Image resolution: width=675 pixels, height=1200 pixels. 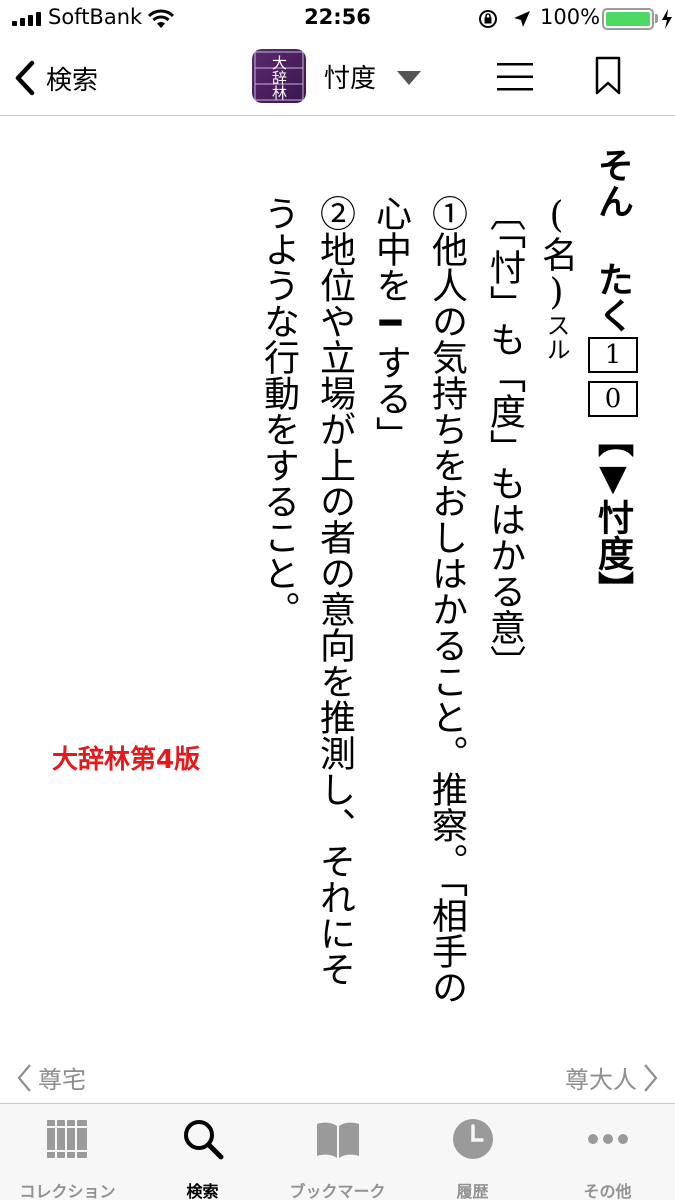 I want to click on headword-kanji: 【▼忖度】, so click(x=613, y=514).